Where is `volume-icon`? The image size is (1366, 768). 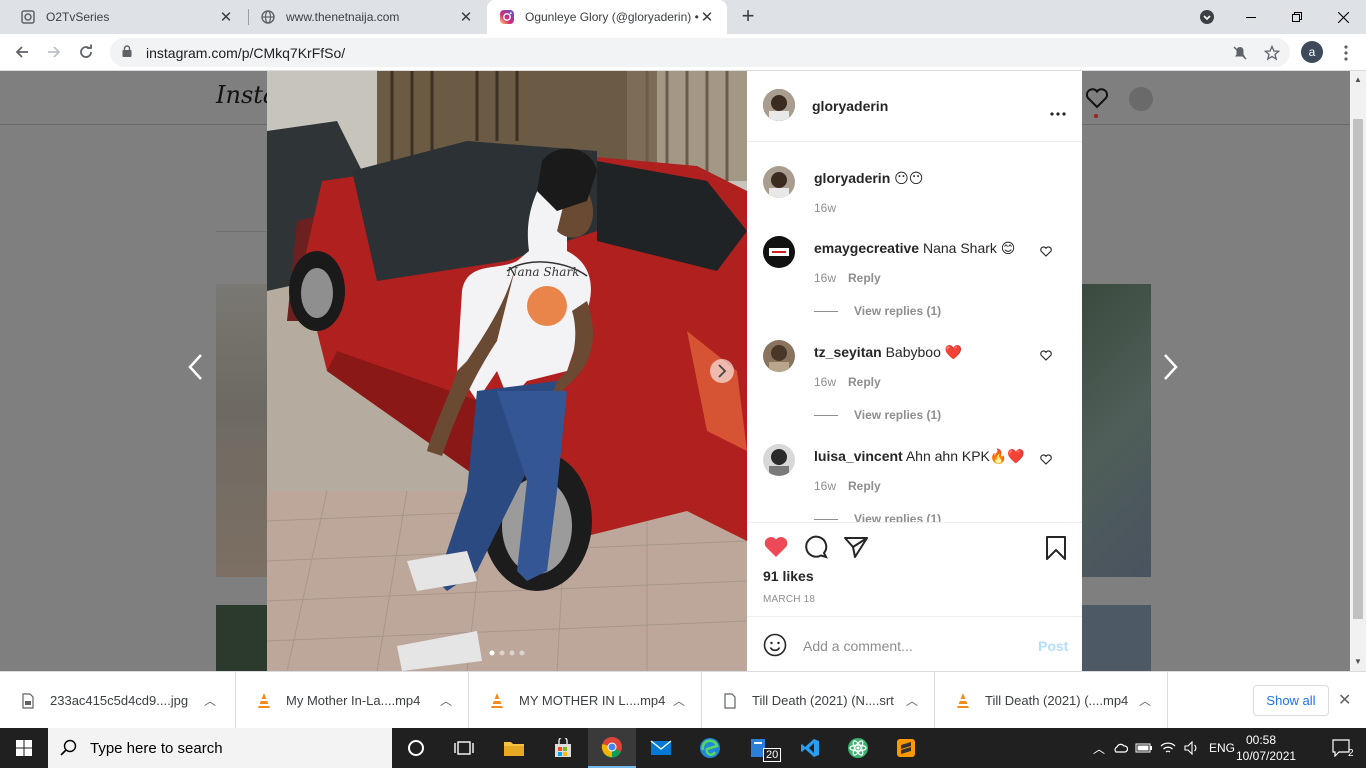
volume-icon is located at coordinates (1192, 748).